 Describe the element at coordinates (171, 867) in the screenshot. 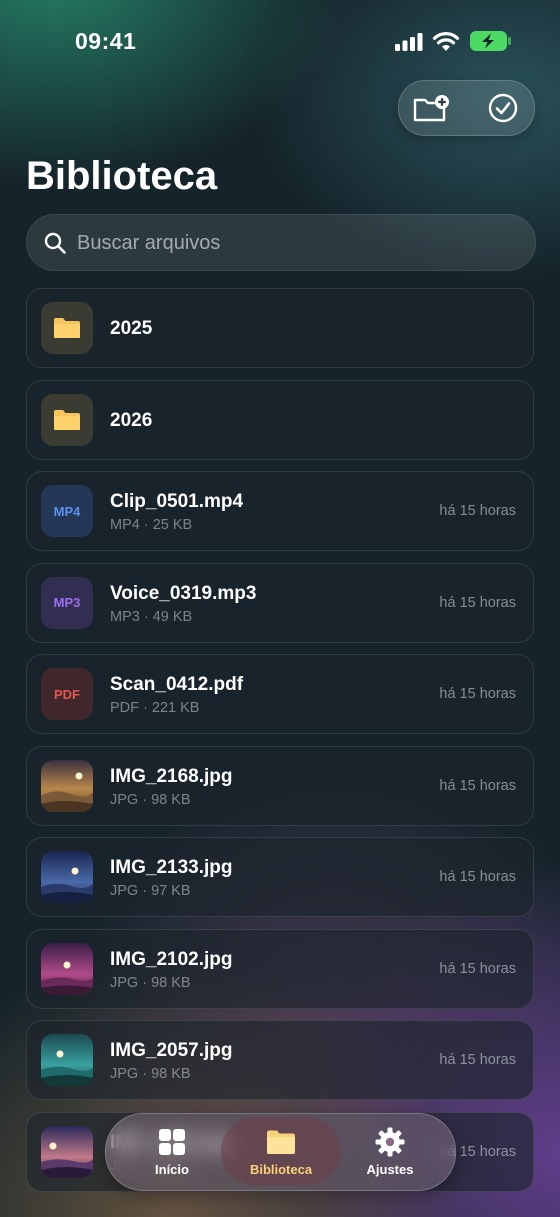

I see `file-name: IMG_2133.jpg` at that location.